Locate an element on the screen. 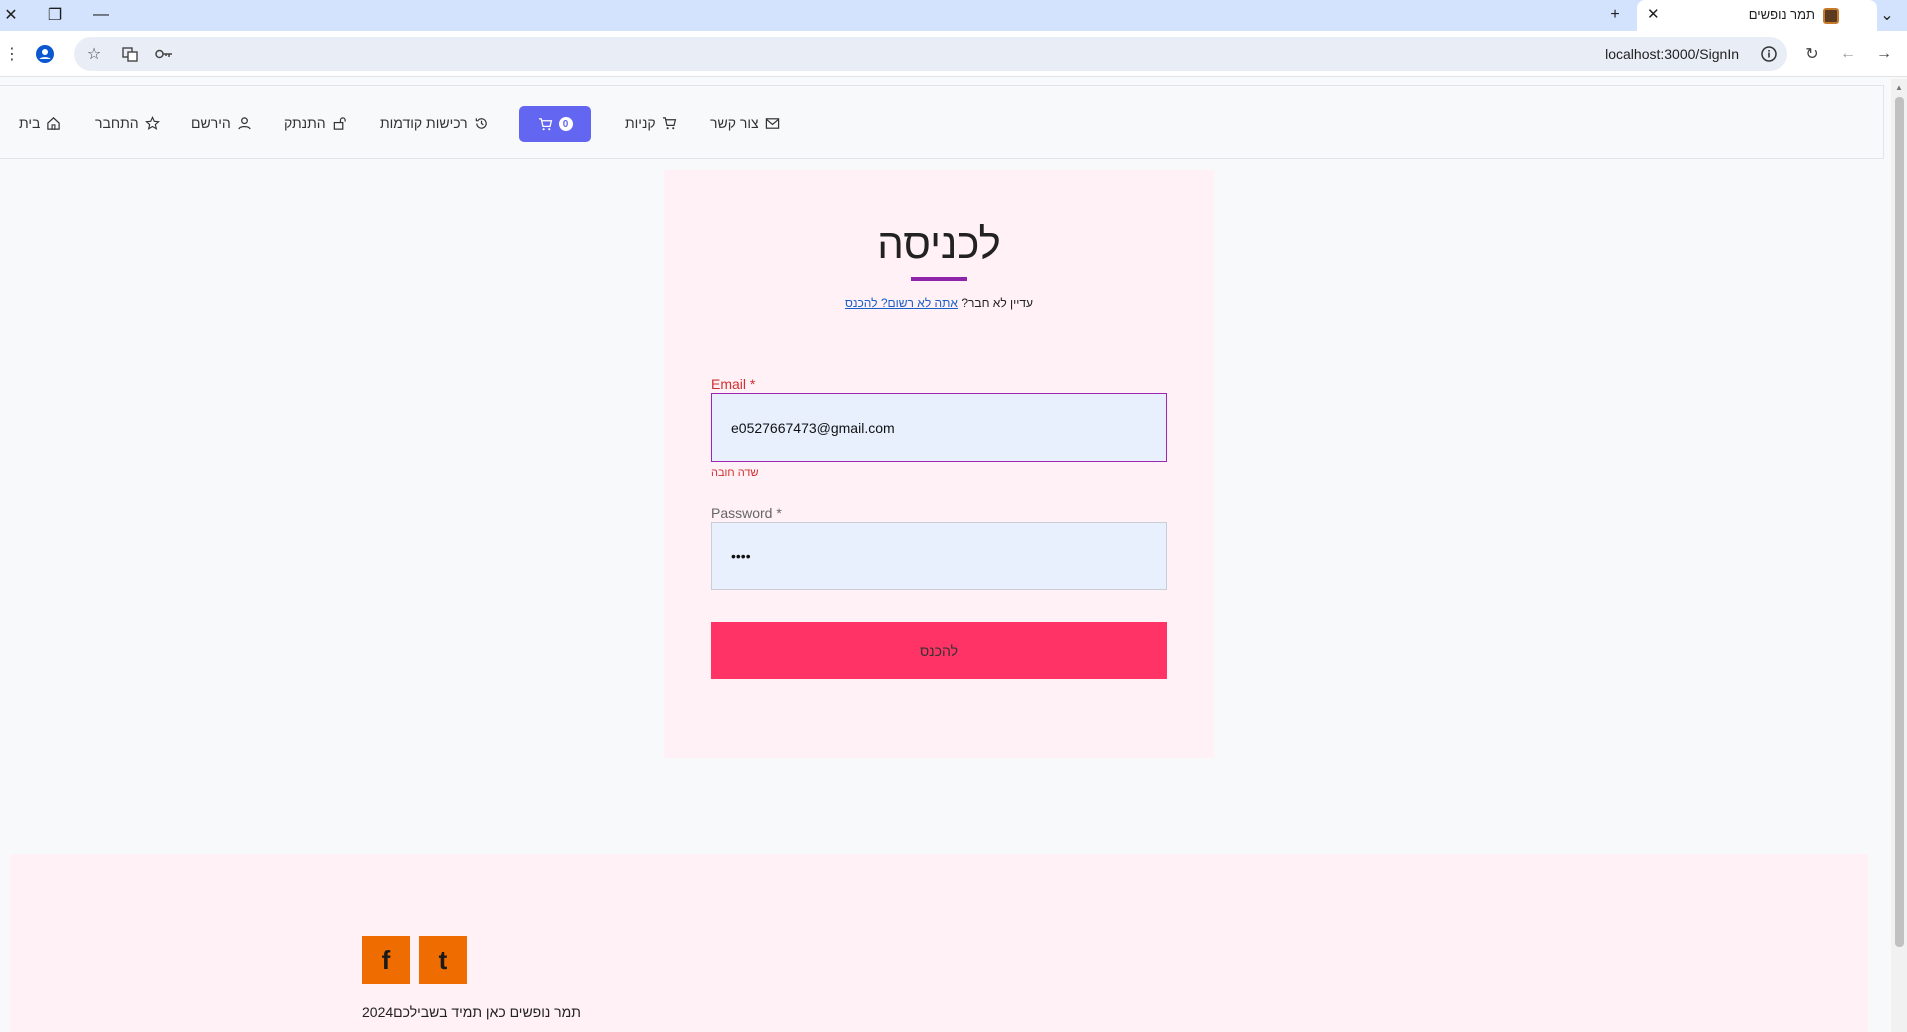 This screenshot has width=1907, height=1032. url-text: localhost:3000/SignIn is located at coordinates (1672, 54).